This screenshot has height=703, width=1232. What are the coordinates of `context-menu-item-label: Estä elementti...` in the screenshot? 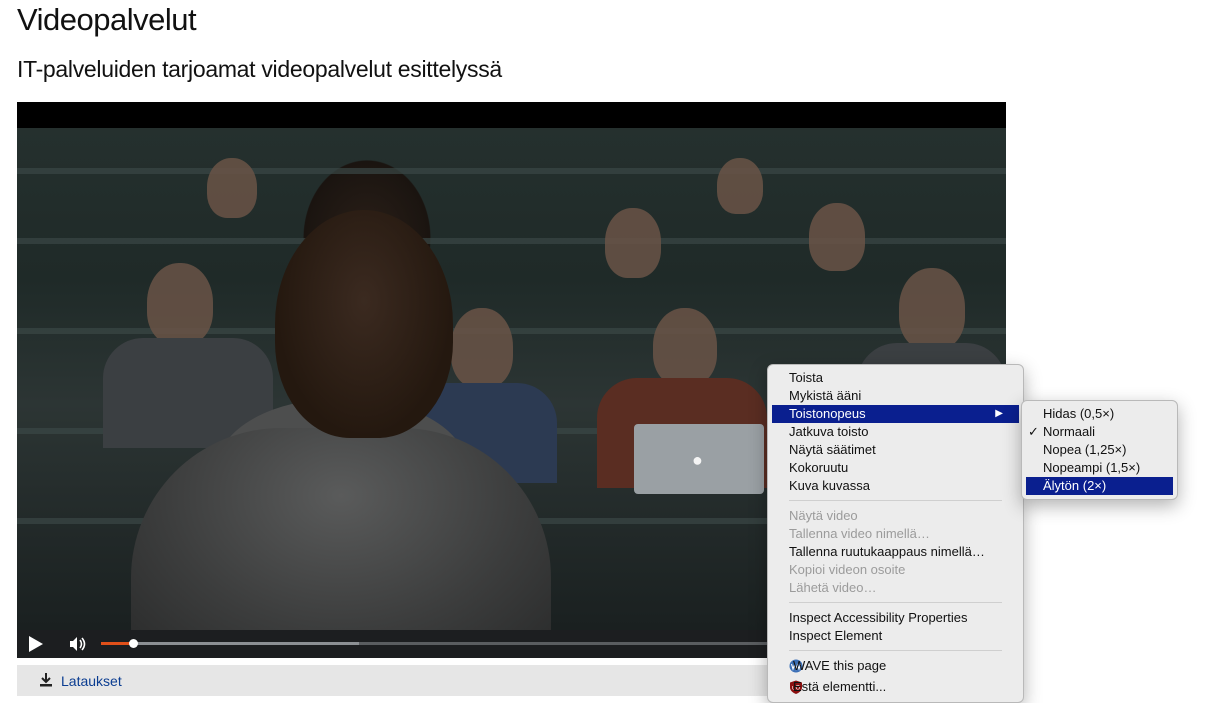 It's located at (840, 686).